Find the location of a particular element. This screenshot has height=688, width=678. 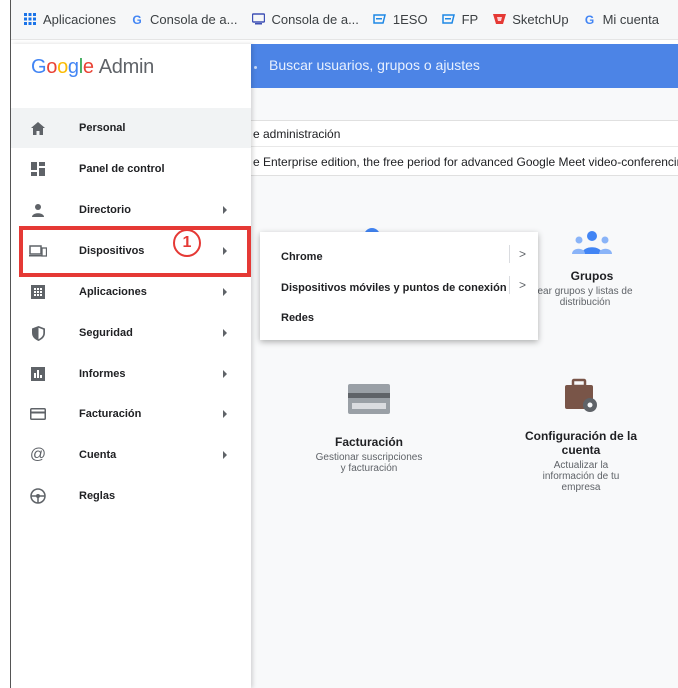

shield-icon is located at coordinates (38, 333).